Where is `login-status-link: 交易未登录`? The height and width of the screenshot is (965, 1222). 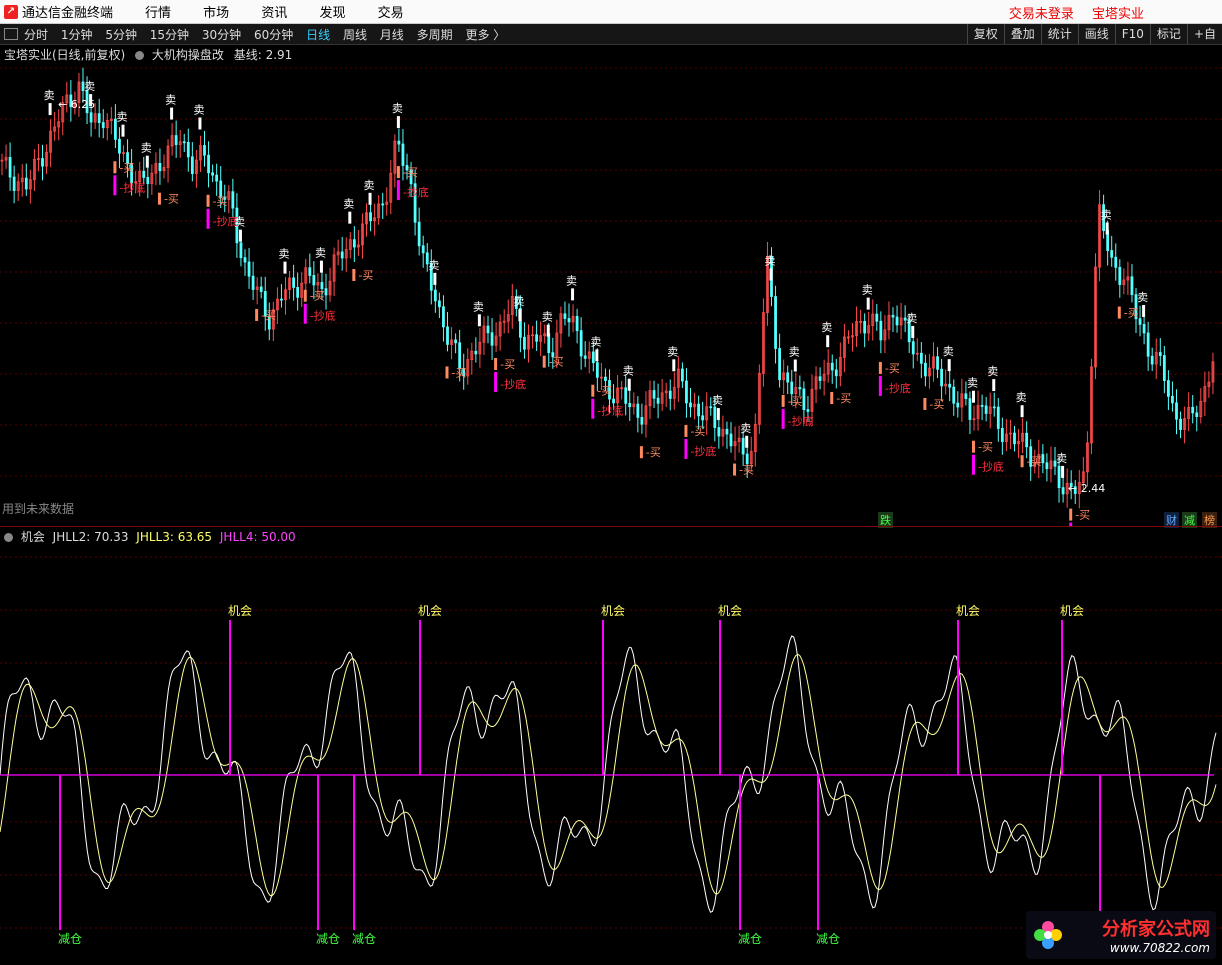
login-status-link: 交易未登录 is located at coordinates (1041, 14).